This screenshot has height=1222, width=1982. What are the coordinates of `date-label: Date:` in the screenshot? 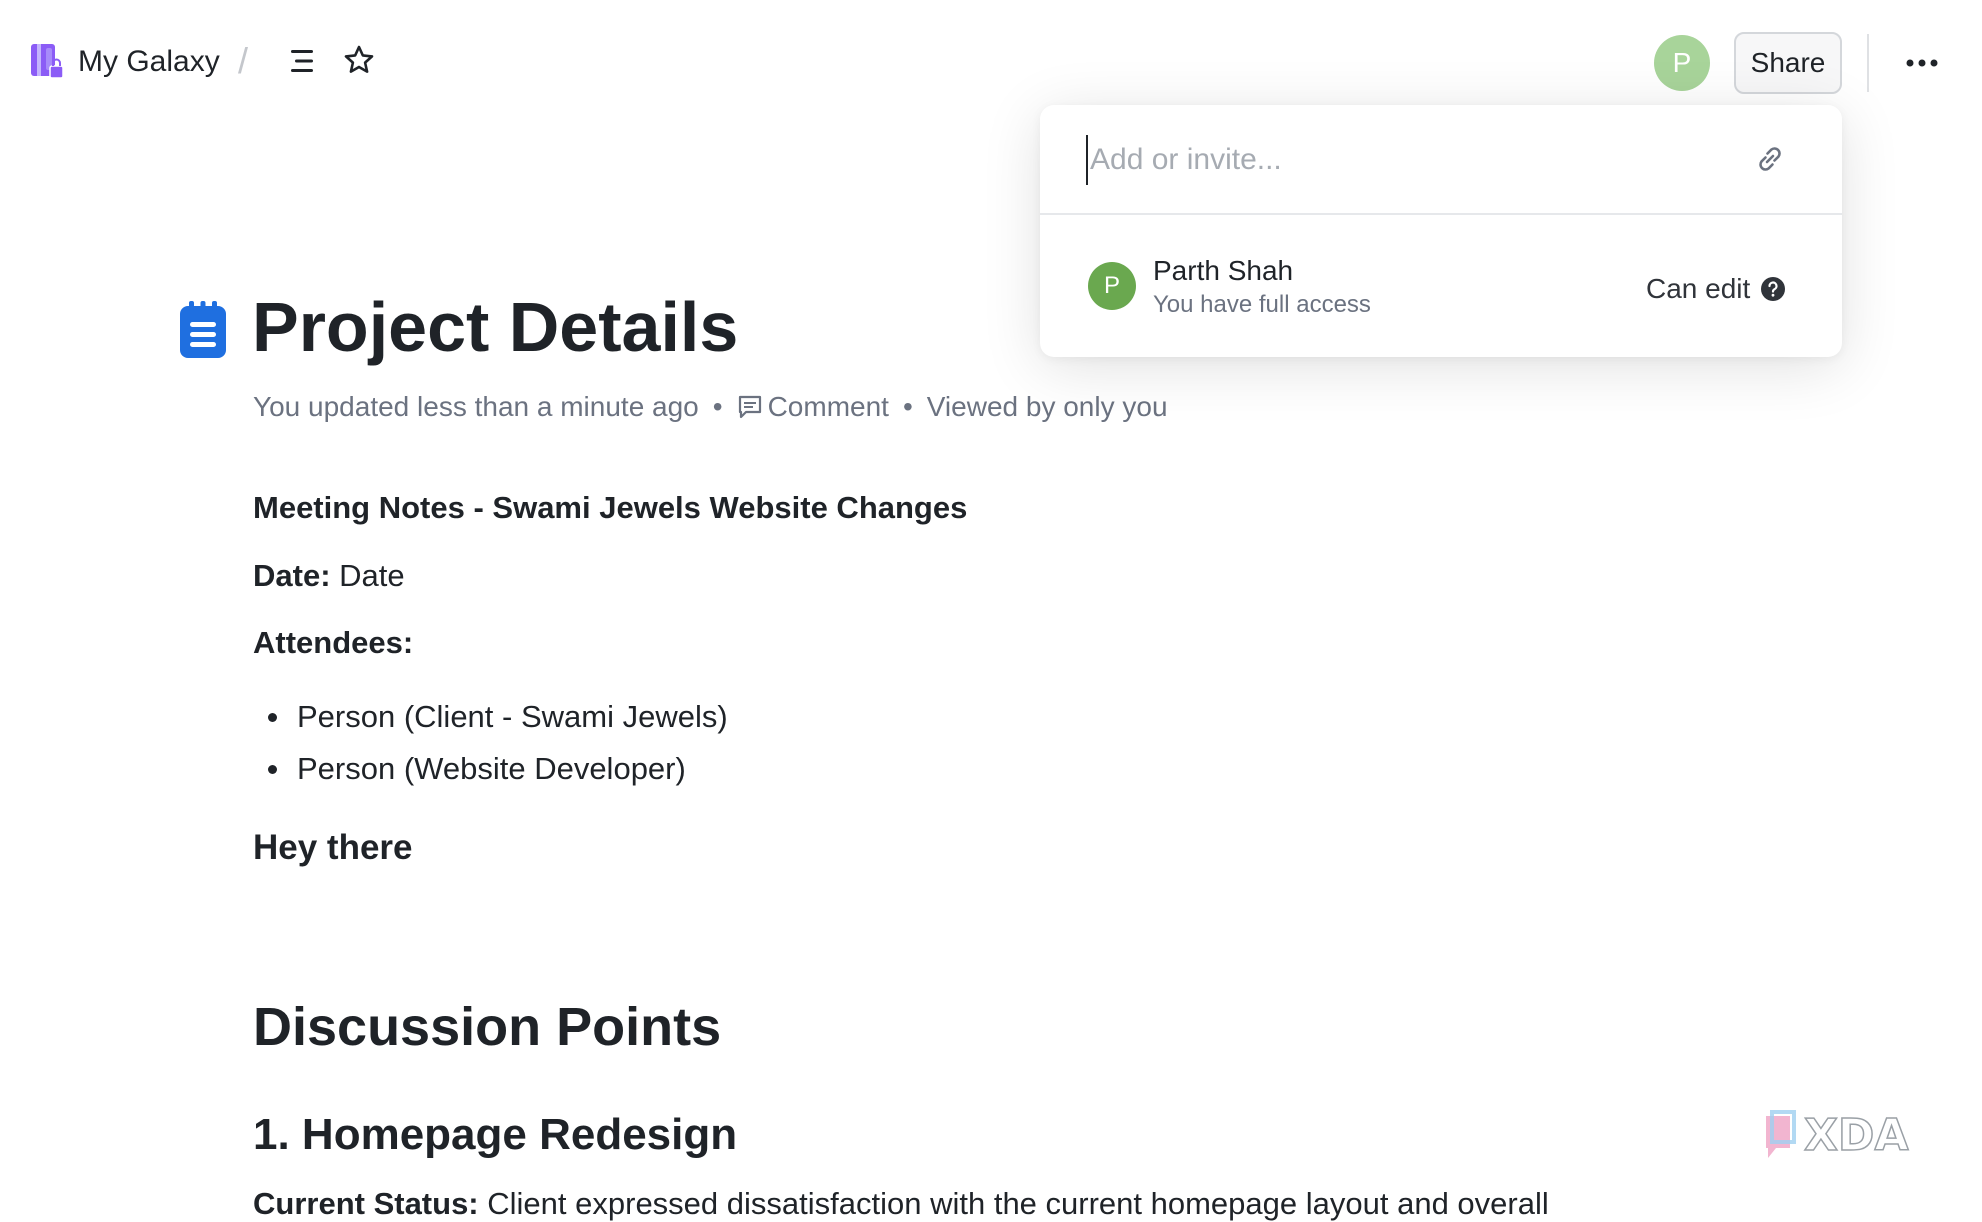 It's located at (292, 575).